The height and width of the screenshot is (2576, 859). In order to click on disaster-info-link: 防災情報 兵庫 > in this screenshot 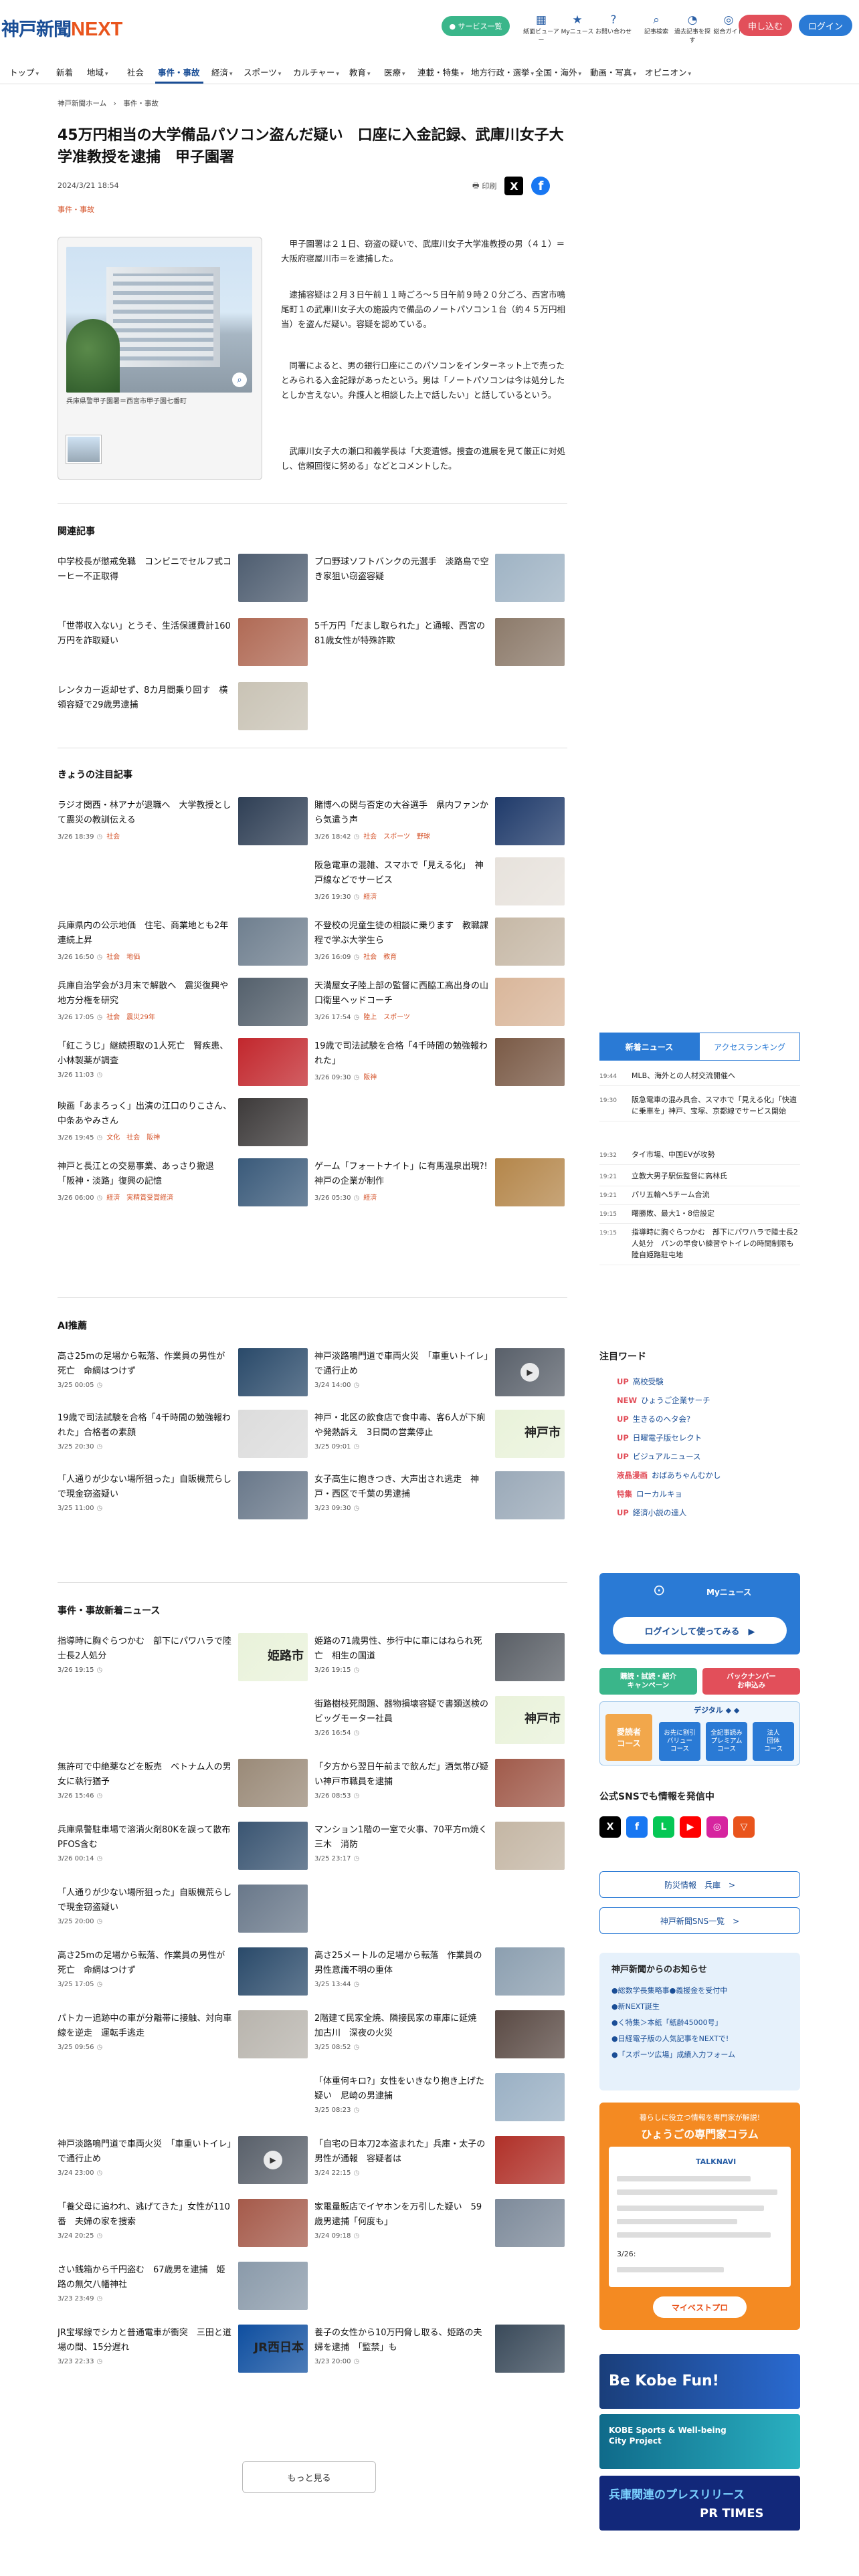, I will do `click(699, 1884)`.